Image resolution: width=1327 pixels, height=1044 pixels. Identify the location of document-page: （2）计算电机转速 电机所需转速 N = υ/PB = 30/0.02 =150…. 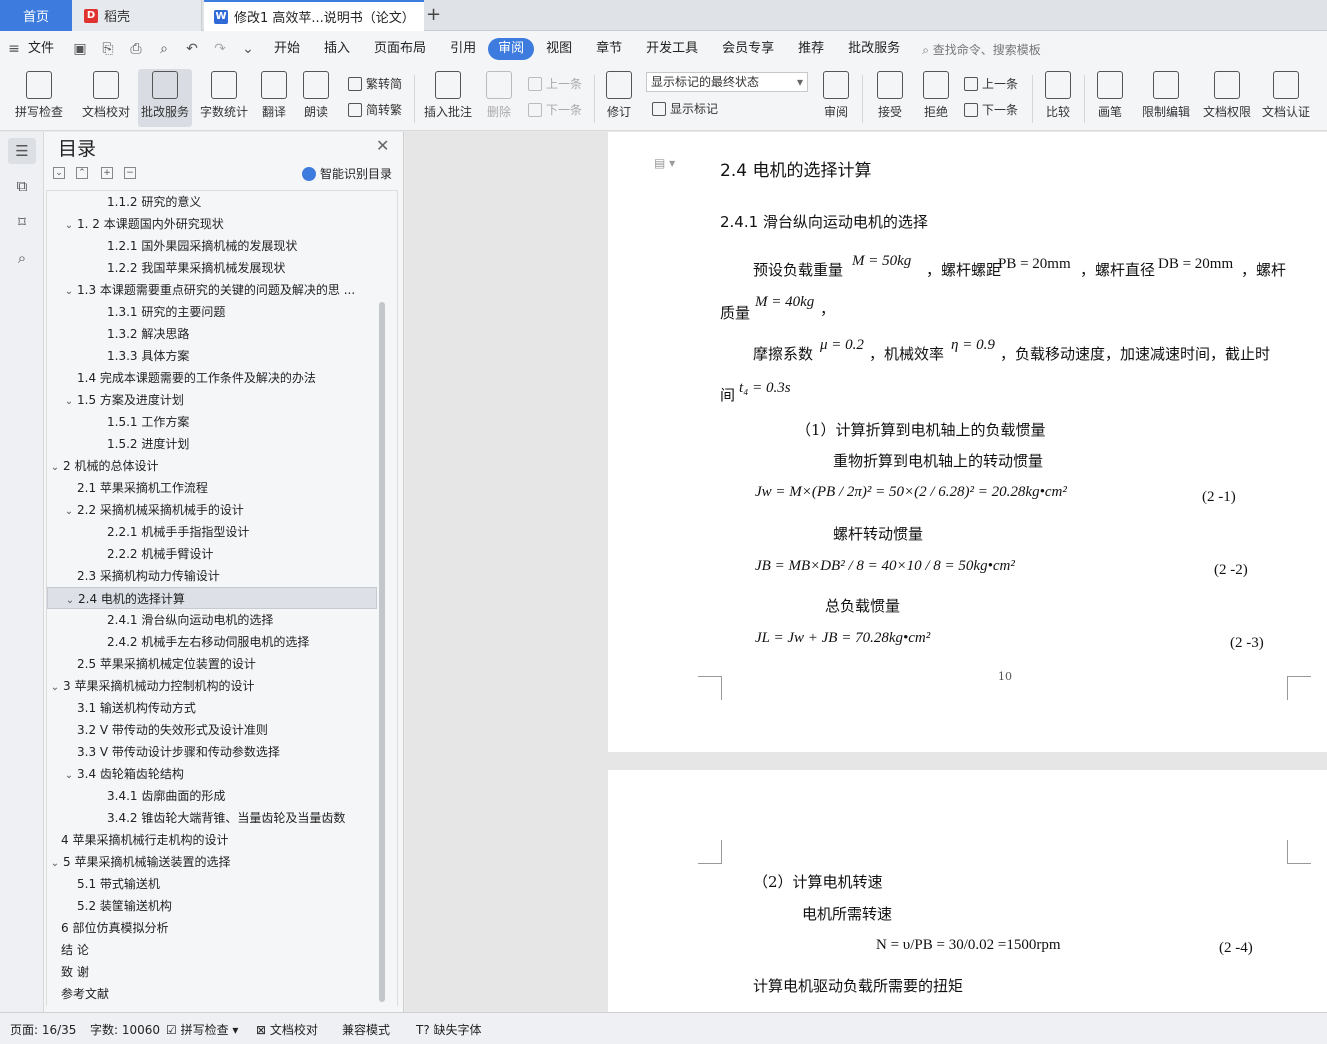
(967, 891).